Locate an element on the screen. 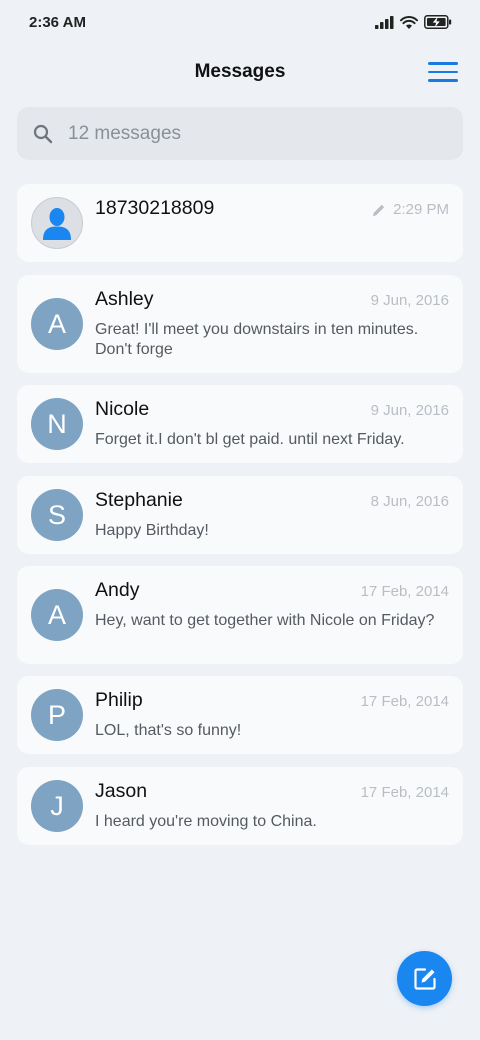  status-icons is located at coordinates (413, 22).